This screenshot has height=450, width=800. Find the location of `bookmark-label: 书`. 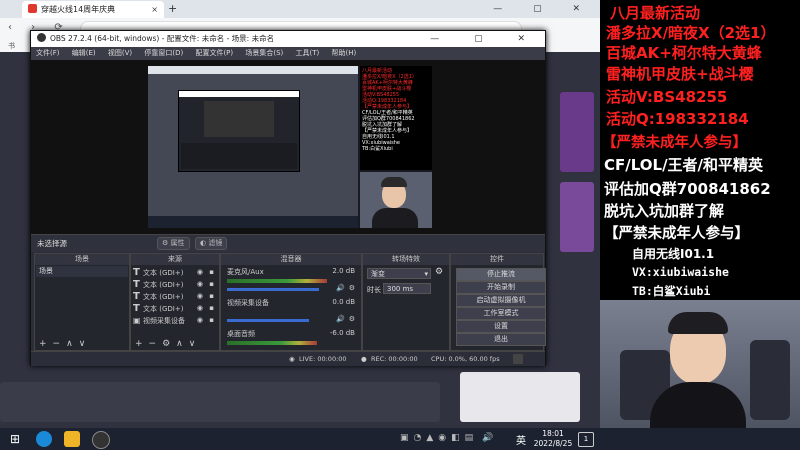

bookmark-label: 书 is located at coordinates (11, 46).